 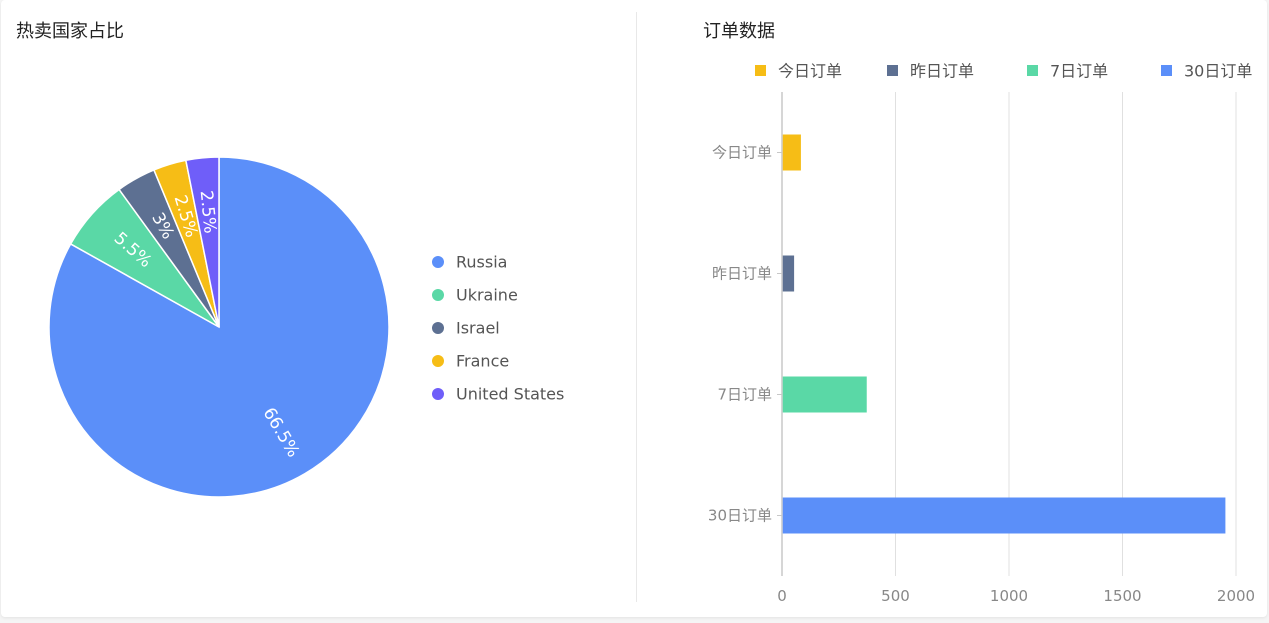 I want to click on pie-label-united-states: 2.5%, so click(x=208, y=211).